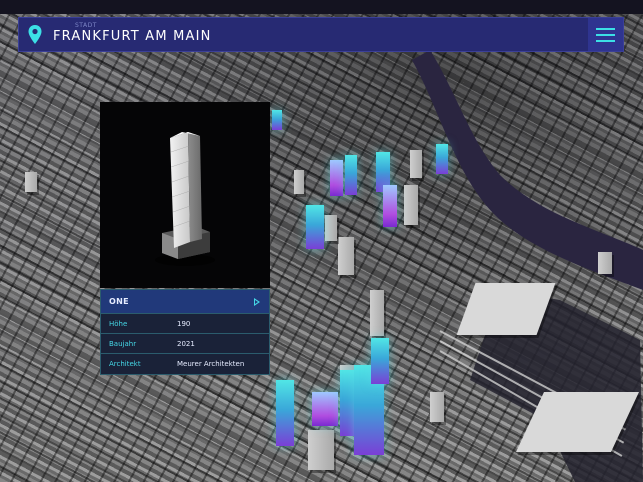 The image size is (643, 482). I want to click on detail-row-height: Höhe 190, so click(185, 324).